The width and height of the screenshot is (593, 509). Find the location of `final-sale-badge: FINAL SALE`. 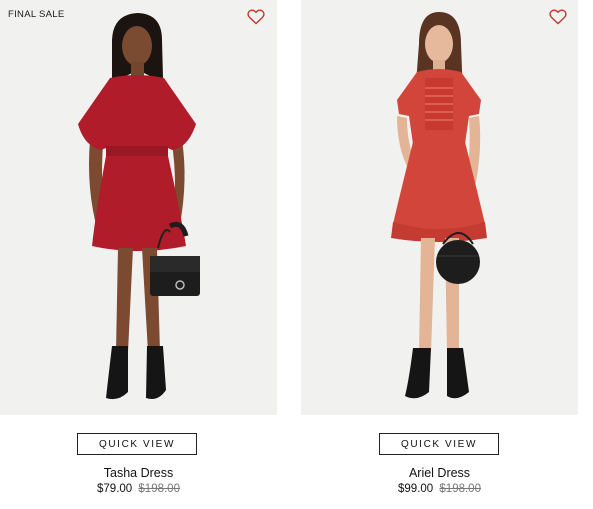

final-sale-badge: FINAL SALE is located at coordinates (36, 14).